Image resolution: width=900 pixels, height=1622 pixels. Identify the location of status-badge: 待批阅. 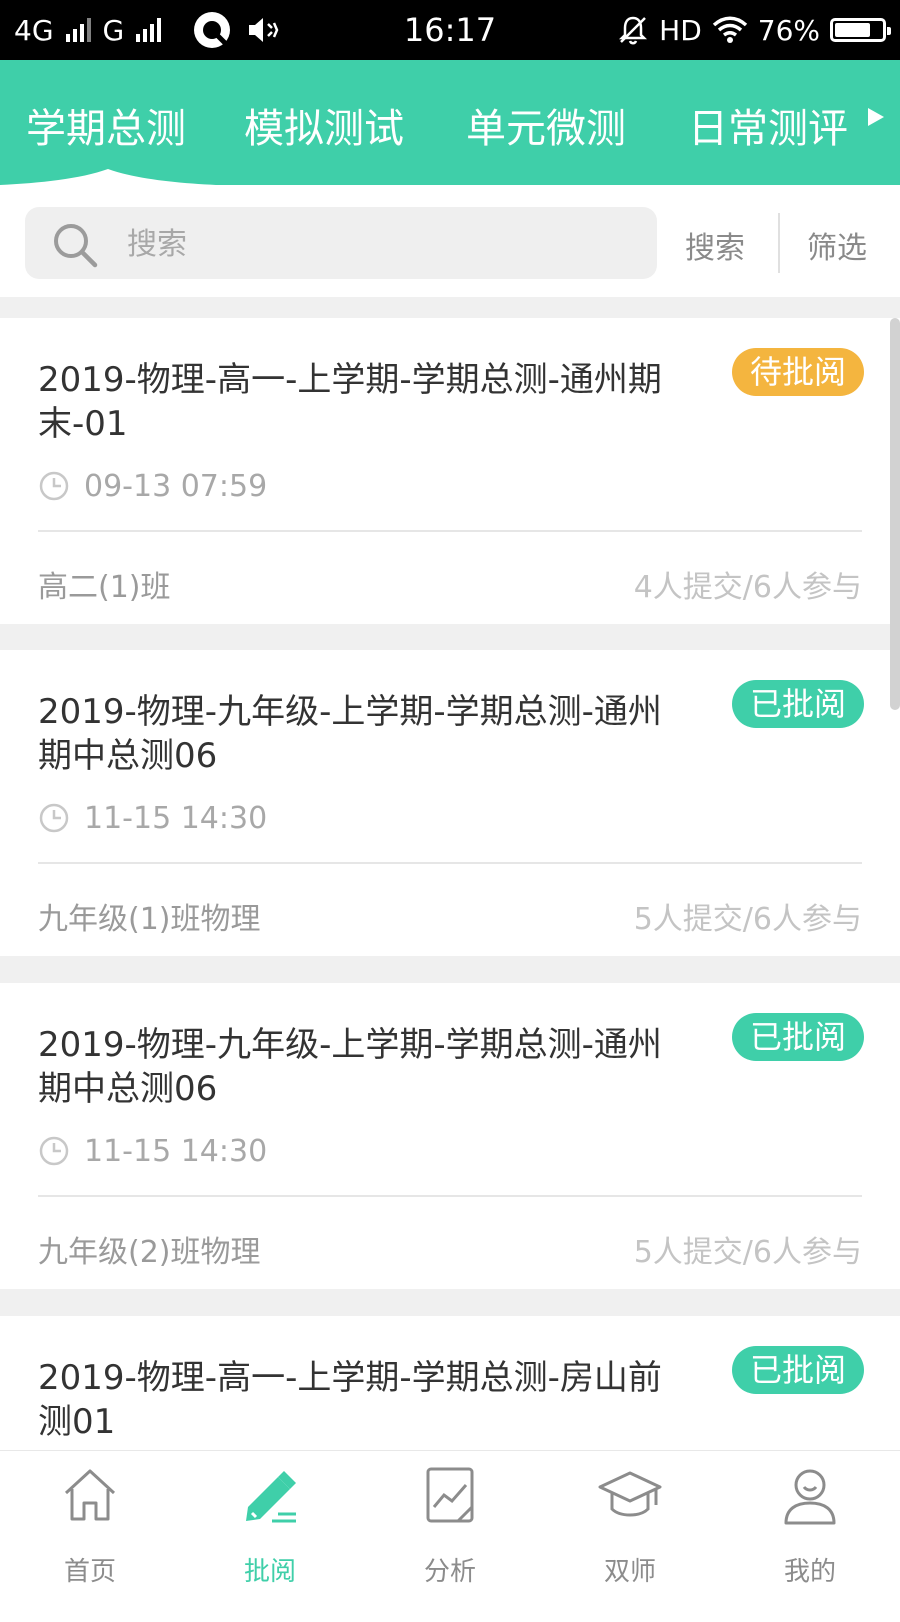
(797, 372).